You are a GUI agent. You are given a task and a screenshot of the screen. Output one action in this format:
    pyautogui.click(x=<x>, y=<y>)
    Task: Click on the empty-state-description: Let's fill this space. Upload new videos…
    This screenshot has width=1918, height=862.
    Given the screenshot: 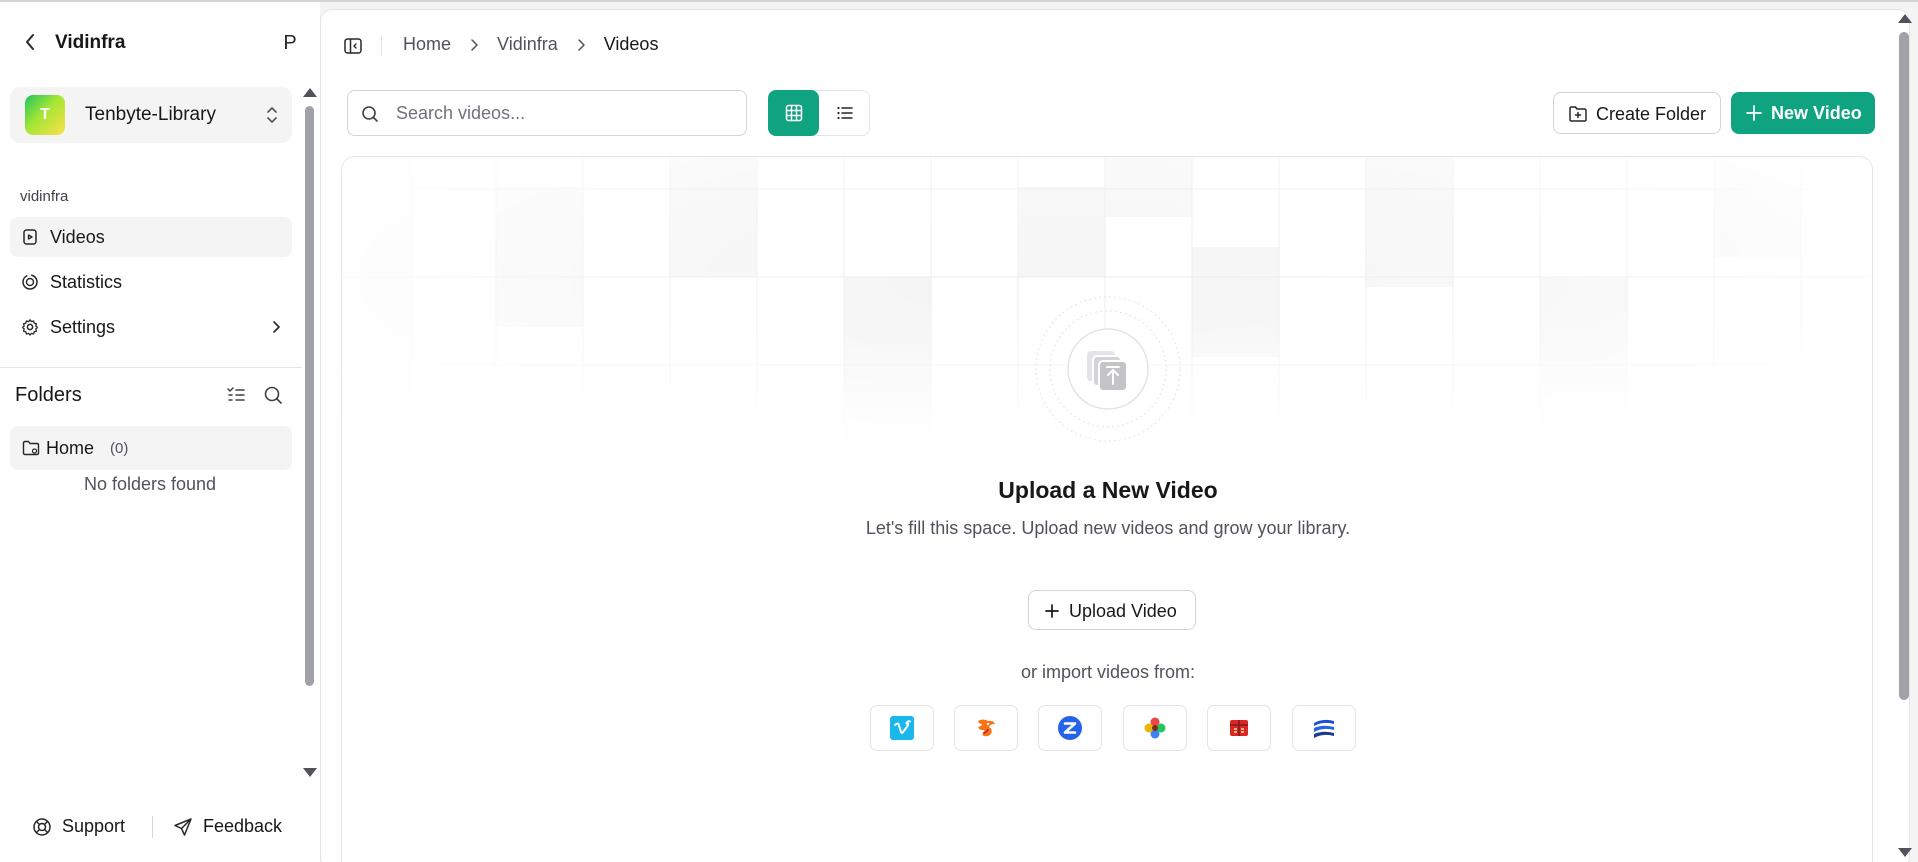 What is the action you would take?
    pyautogui.click(x=1108, y=528)
    